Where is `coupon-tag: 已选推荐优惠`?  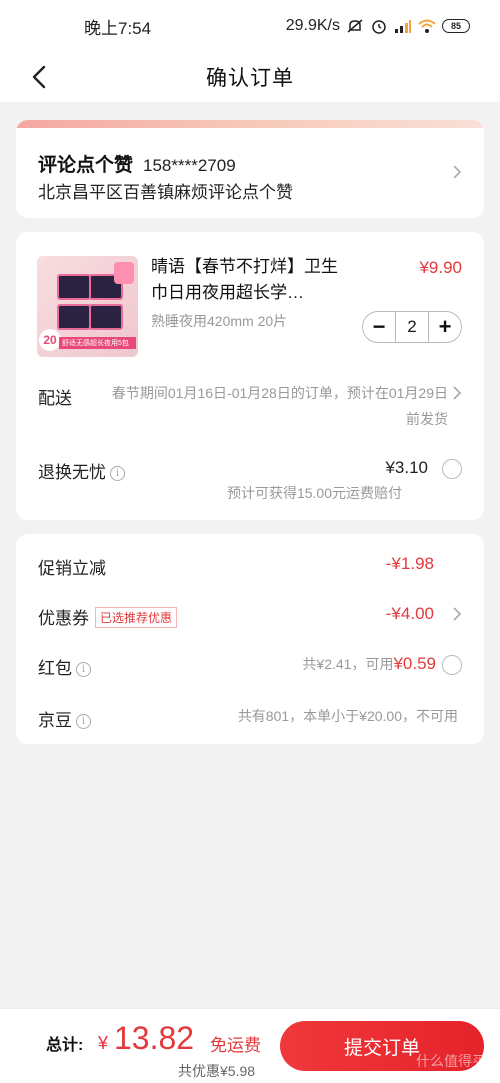
coupon-tag: 已选推荐优惠 is located at coordinates (136, 617).